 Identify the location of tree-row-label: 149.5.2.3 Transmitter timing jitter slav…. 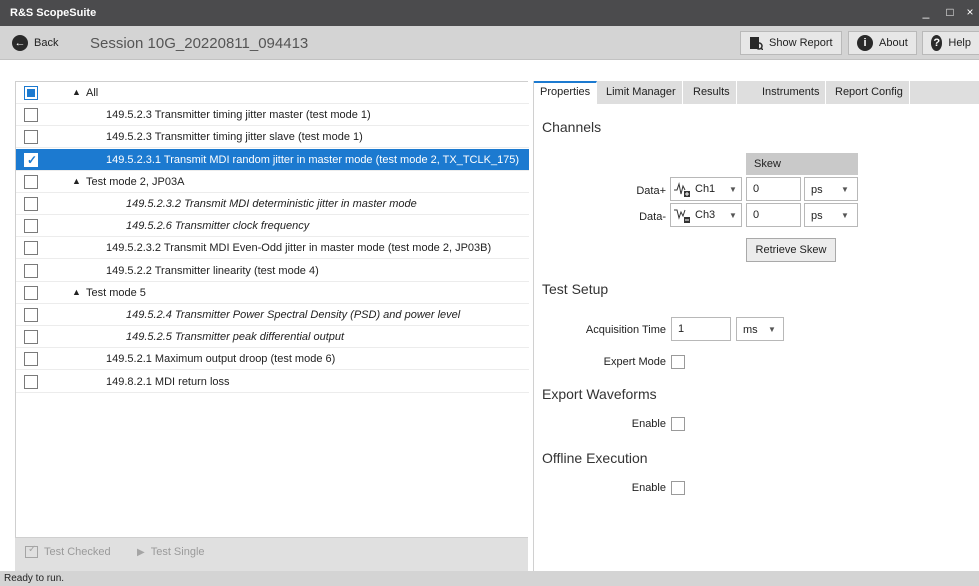
(234, 137).